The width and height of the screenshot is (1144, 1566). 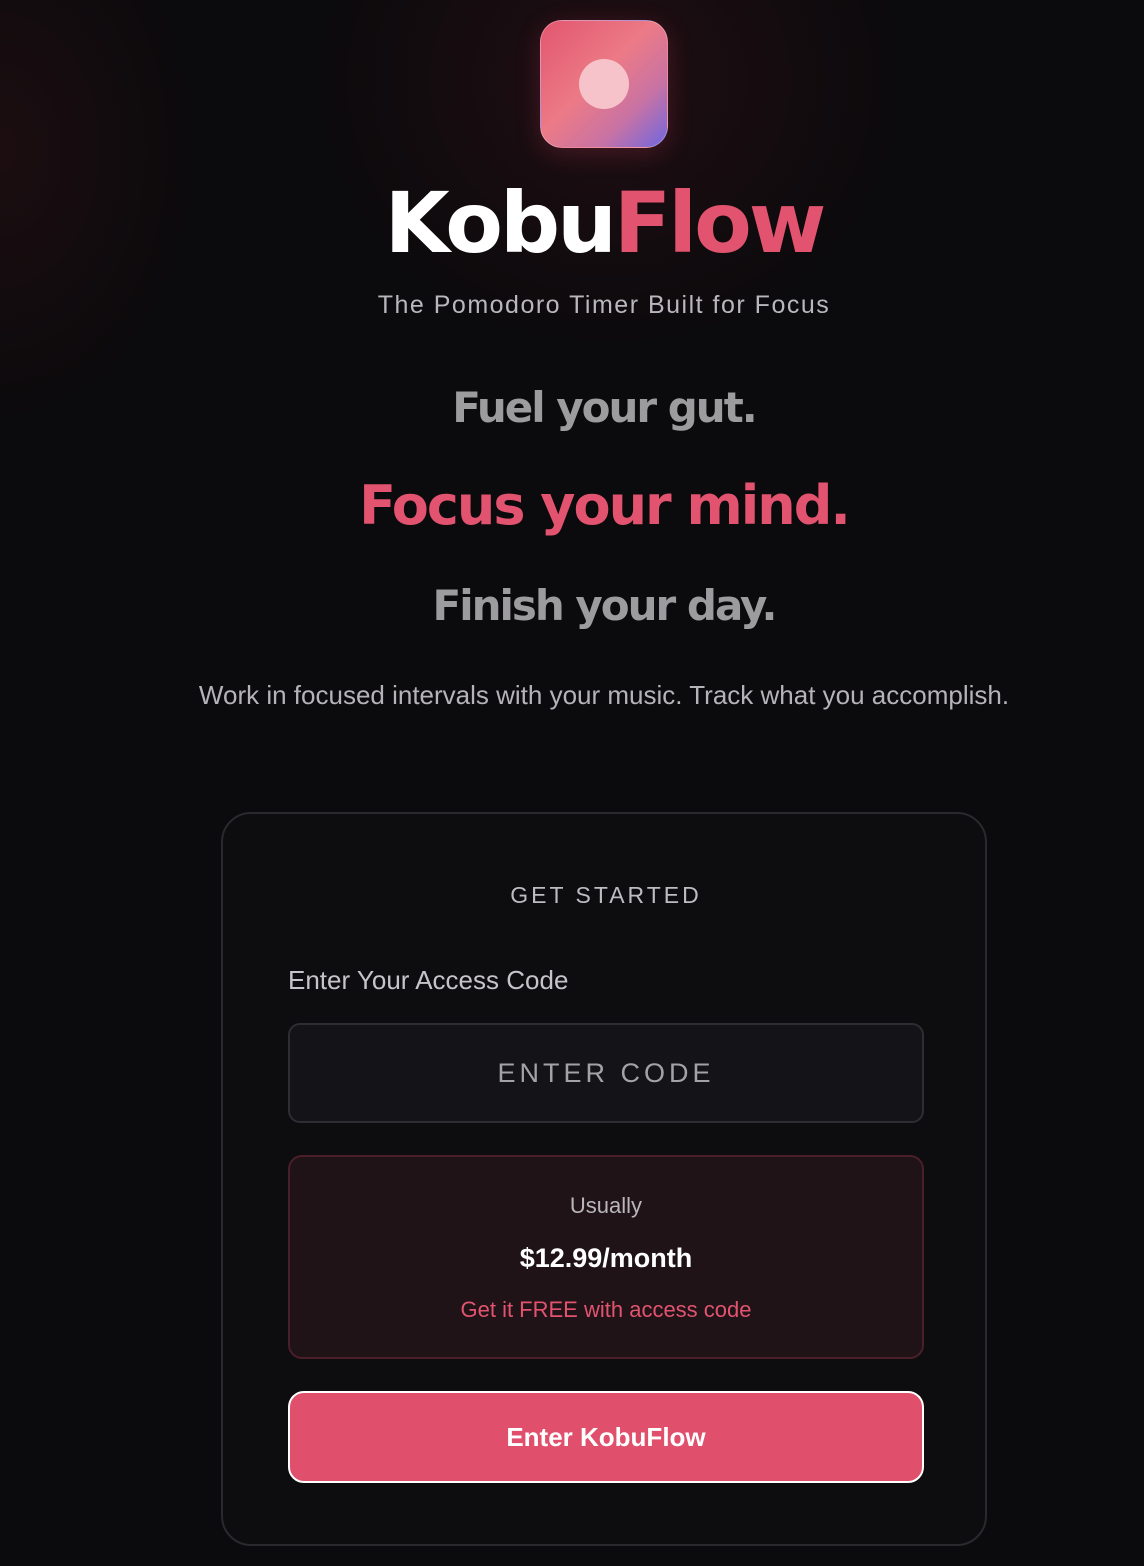 I want to click on price-offer: Get it FREE with access code, so click(x=606, y=1309).